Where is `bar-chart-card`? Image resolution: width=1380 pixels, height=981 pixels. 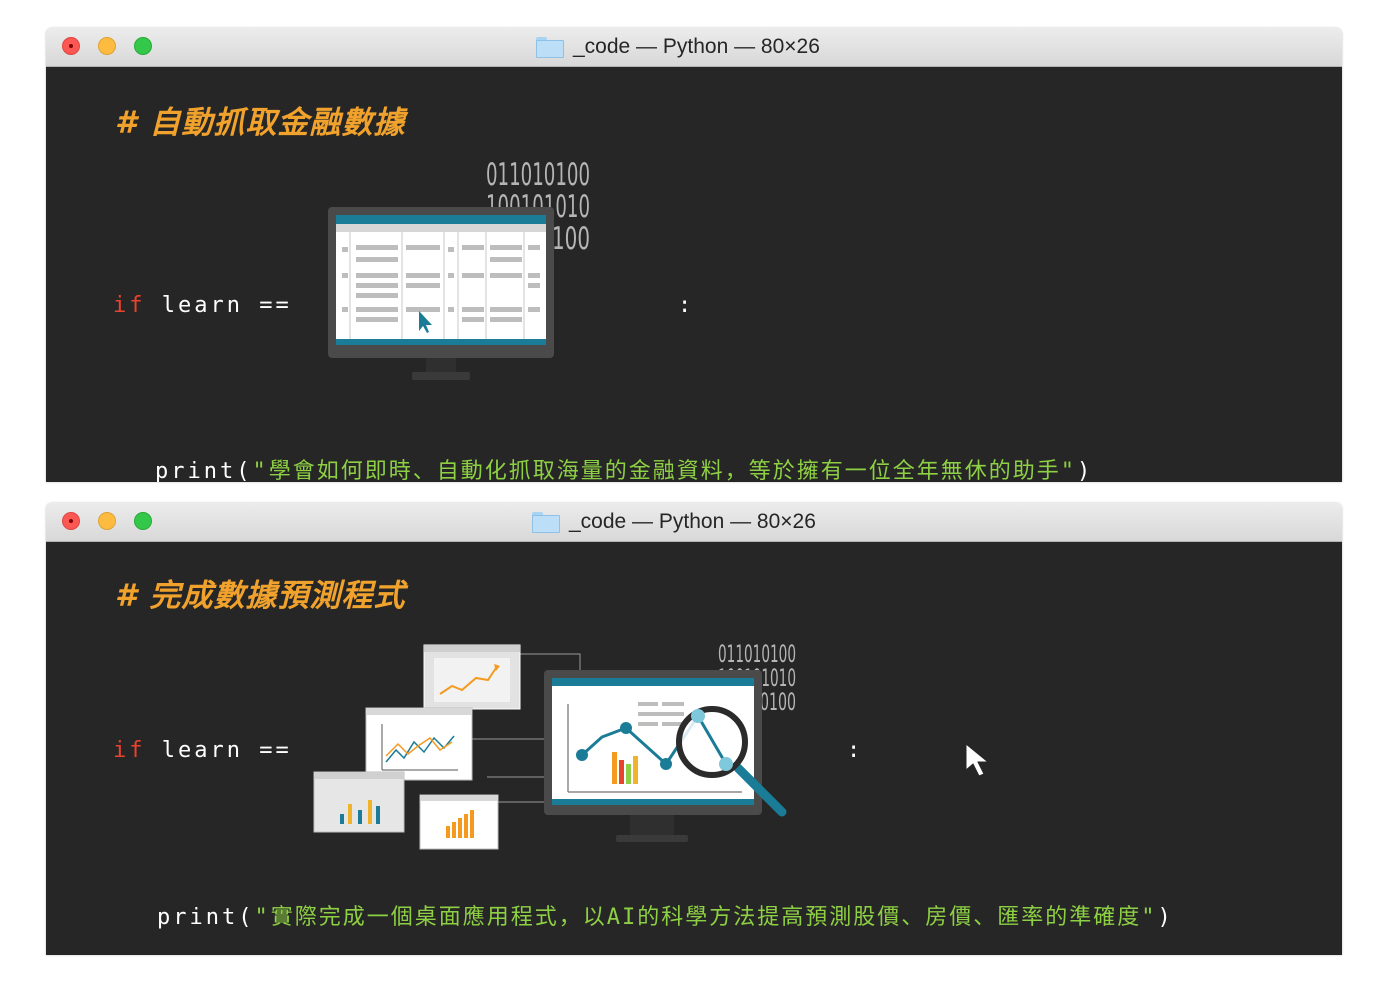 bar-chart-card is located at coordinates (359, 802).